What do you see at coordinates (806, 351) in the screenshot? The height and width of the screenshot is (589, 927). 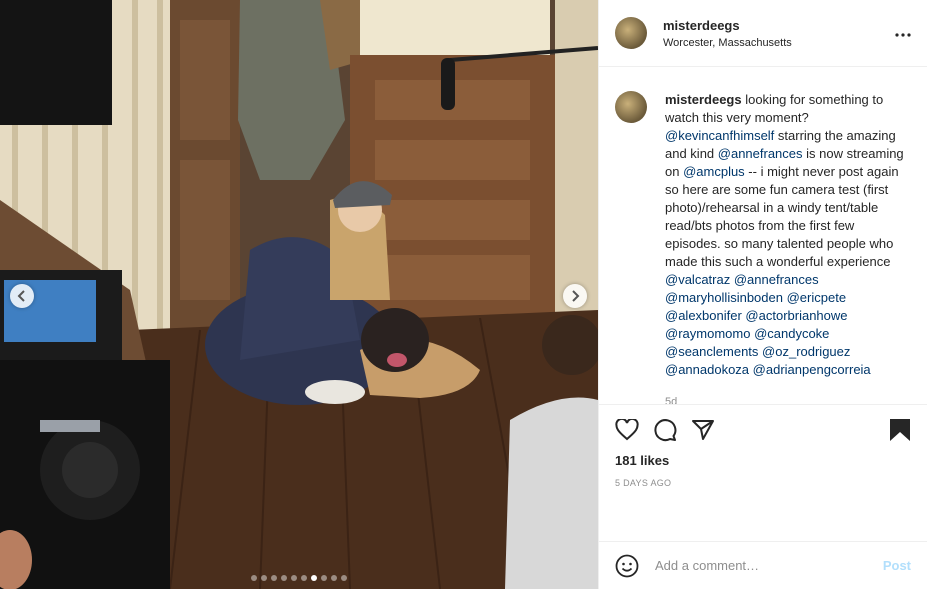 I see `mention-link: @oz_rodriguez` at bounding box center [806, 351].